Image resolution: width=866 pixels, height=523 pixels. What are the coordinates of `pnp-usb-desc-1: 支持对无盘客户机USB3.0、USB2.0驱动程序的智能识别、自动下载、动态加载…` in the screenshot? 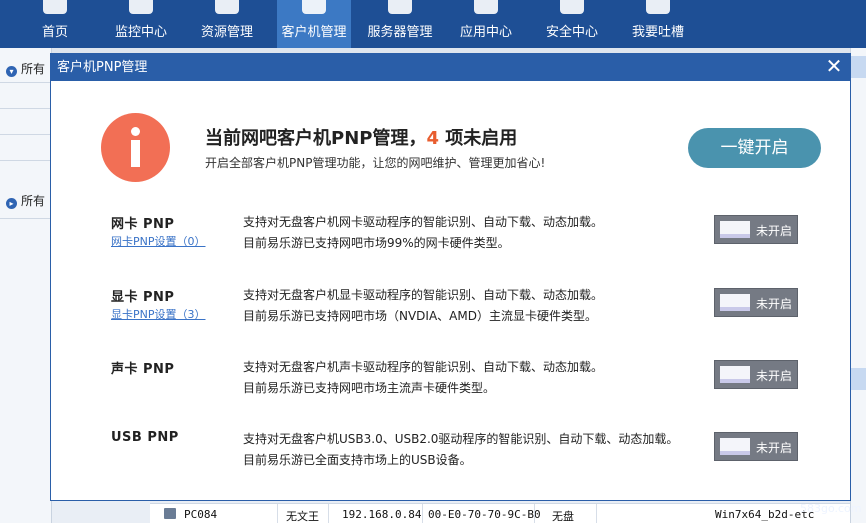 It's located at (461, 439).